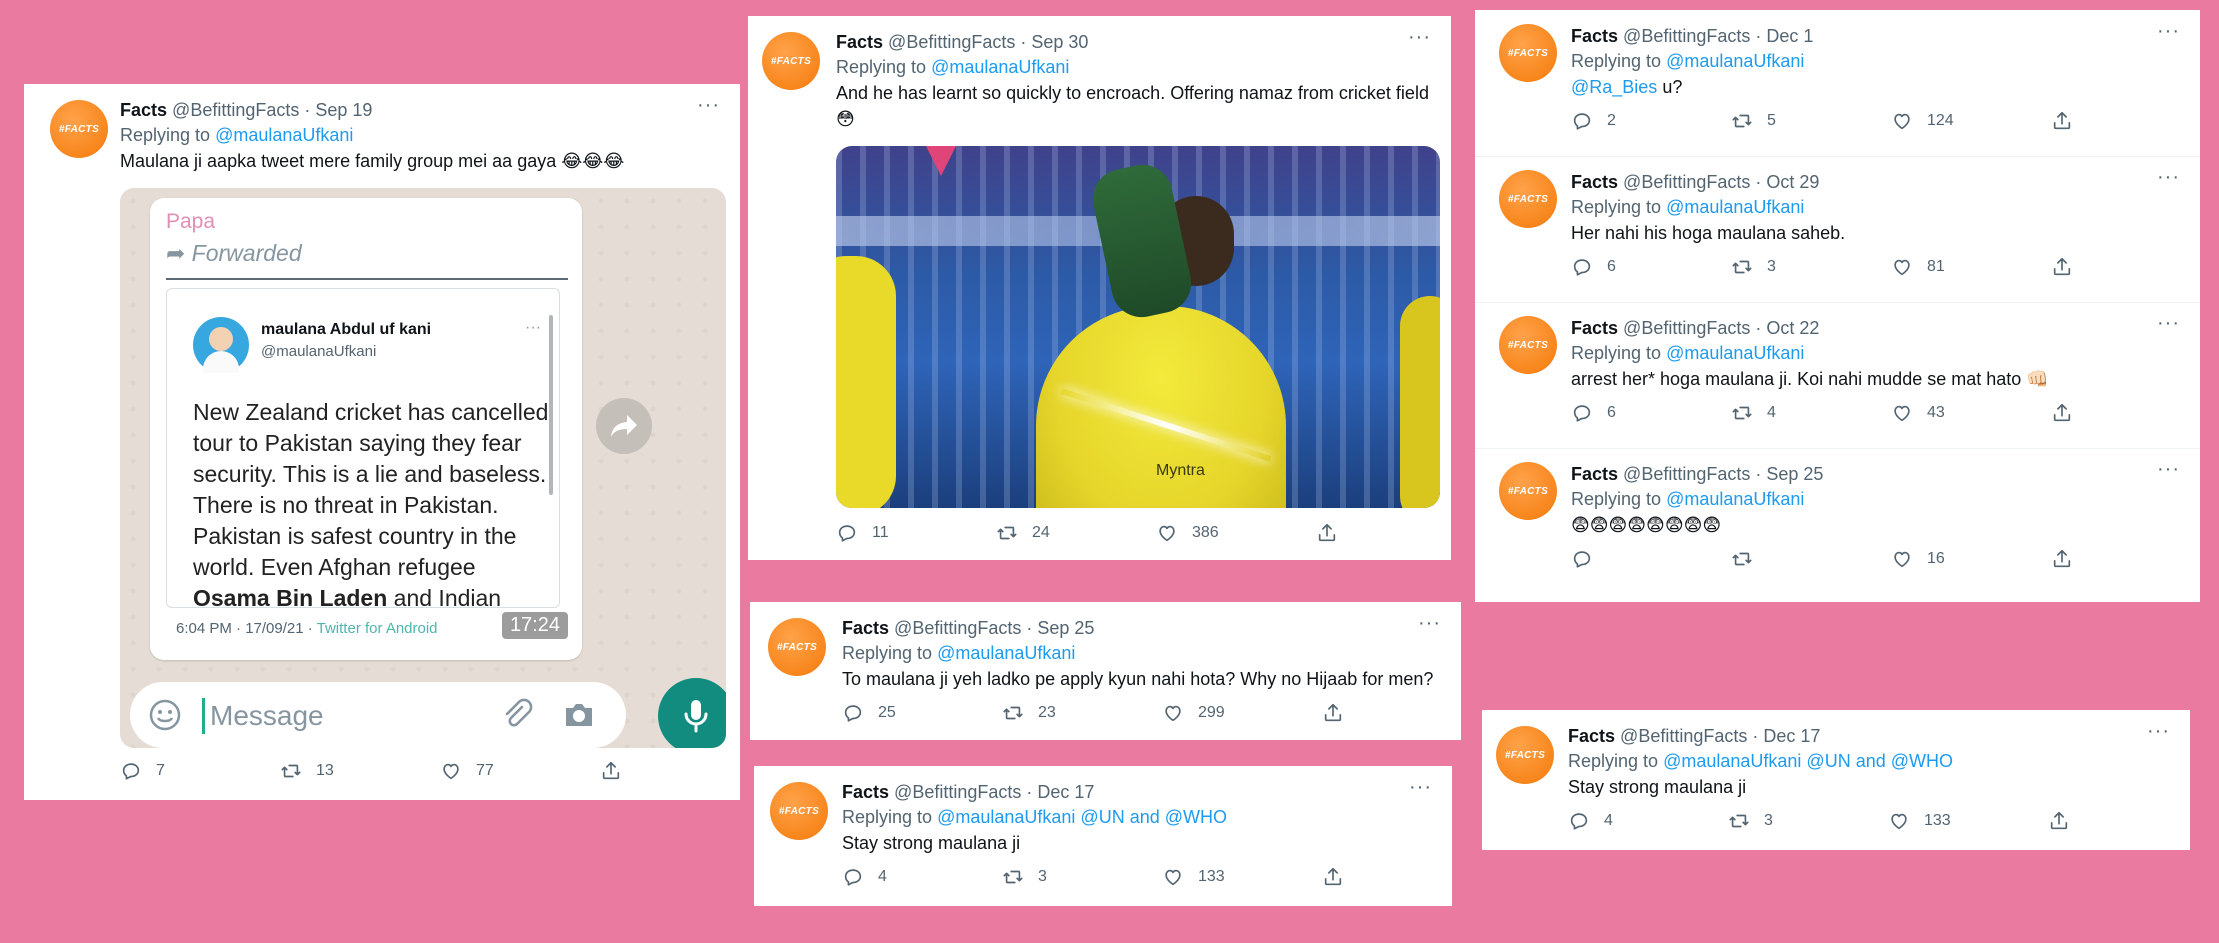 The image size is (2219, 943). I want to click on message-composer: Message, so click(378, 715).